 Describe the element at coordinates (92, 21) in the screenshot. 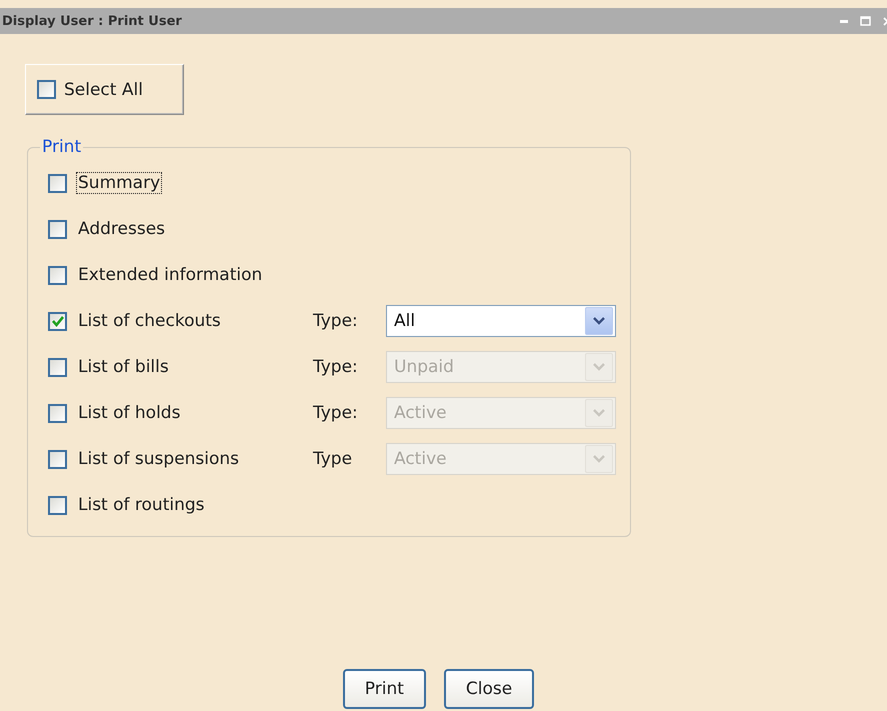

I see `window-title: Display User : Print User` at that location.